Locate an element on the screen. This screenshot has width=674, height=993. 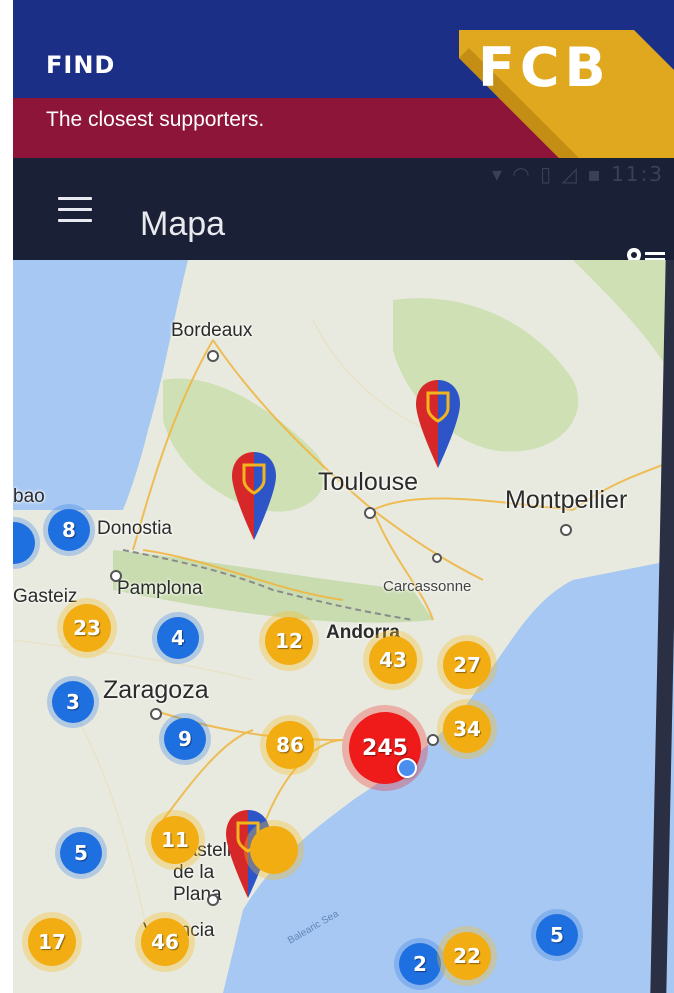
cluster-marker: 17 is located at coordinates (52, 942).